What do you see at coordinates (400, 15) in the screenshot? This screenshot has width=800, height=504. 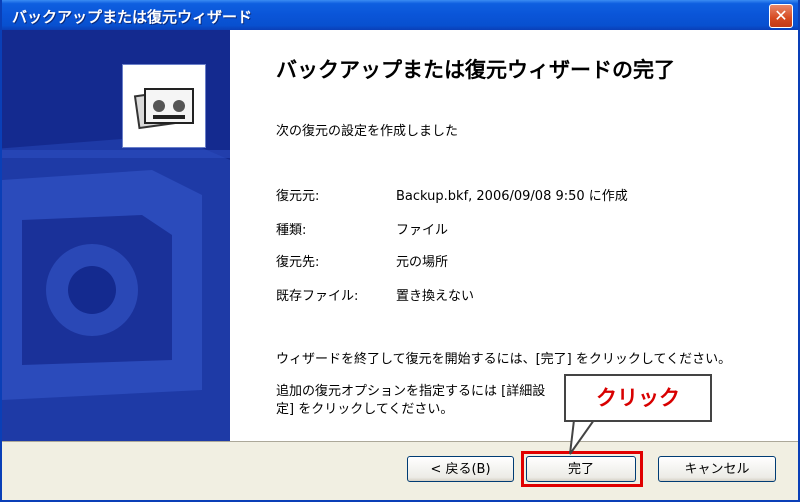 I see `title-bar: バックアップまたは復元ウィザード ✕` at bounding box center [400, 15].